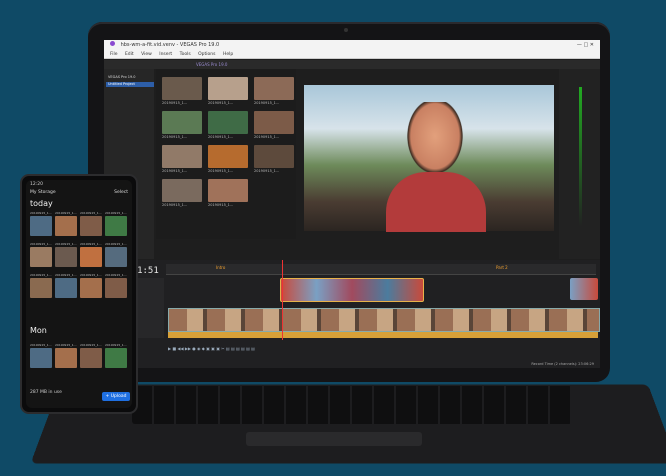 Image resolution: width=666 pixels, height=476 pixels. What do you see at coordinates (383, 335) in the screenshot?
I see `audio-track` at bounding box center [383, 335].